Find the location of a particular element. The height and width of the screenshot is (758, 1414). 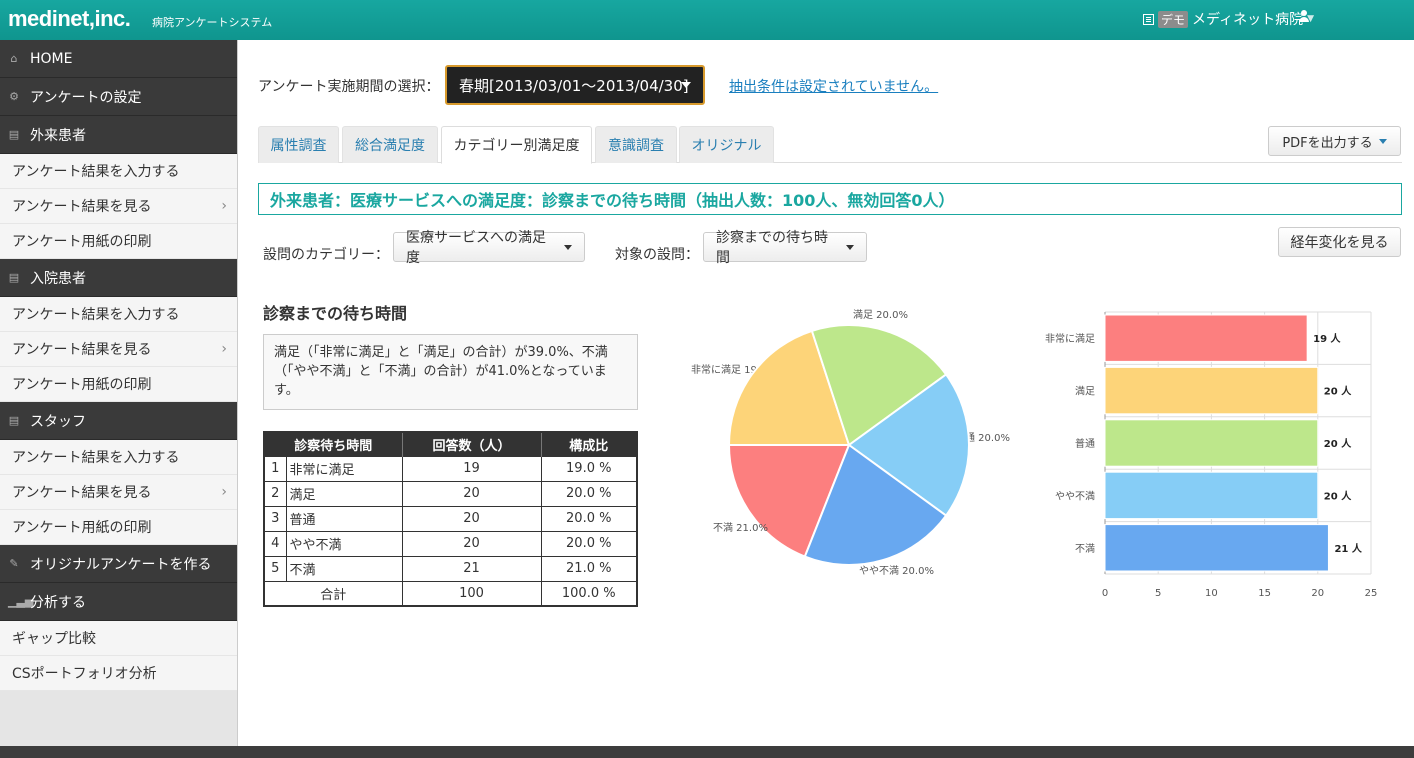

signal-icon: ▁▃▅ is located at coordinates (21, 601).